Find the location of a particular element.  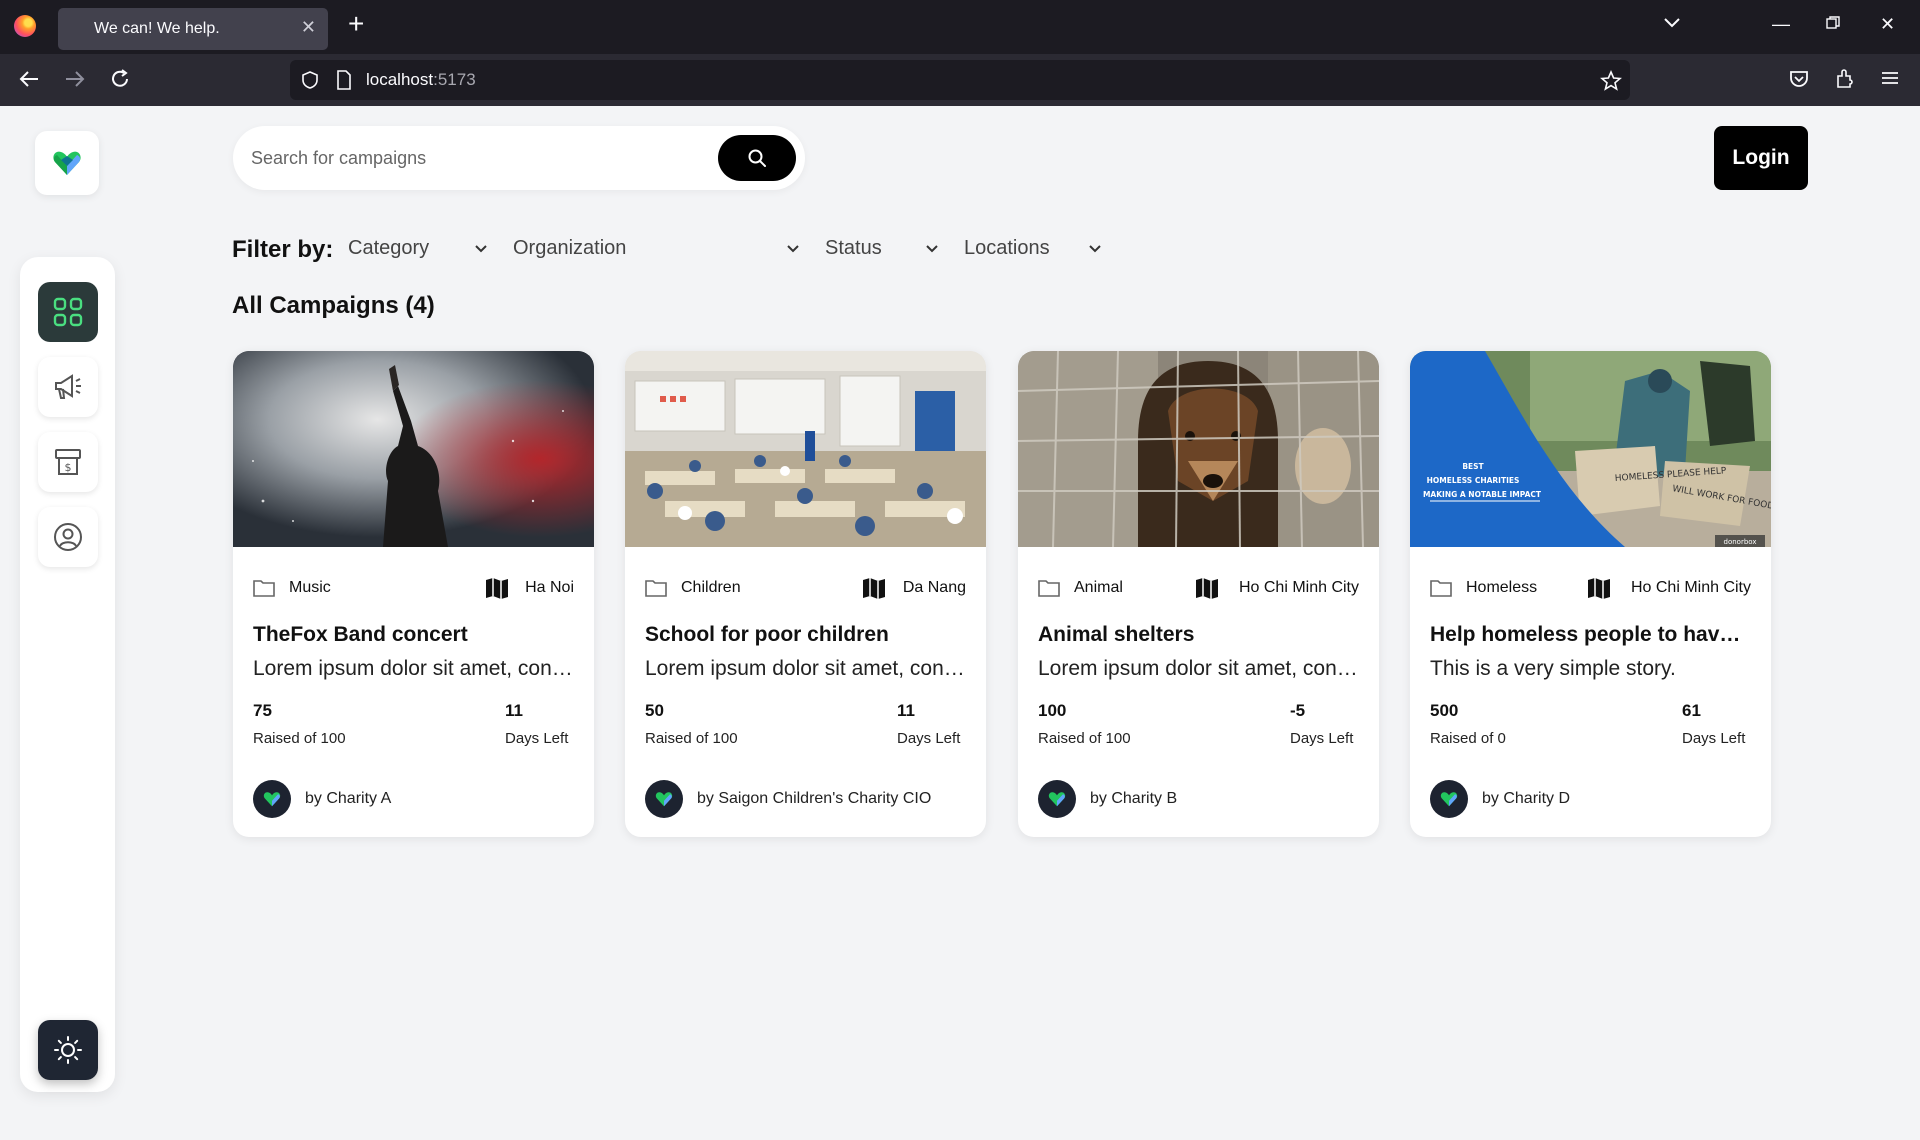

grid-icon is located at coordinates (68, 312).